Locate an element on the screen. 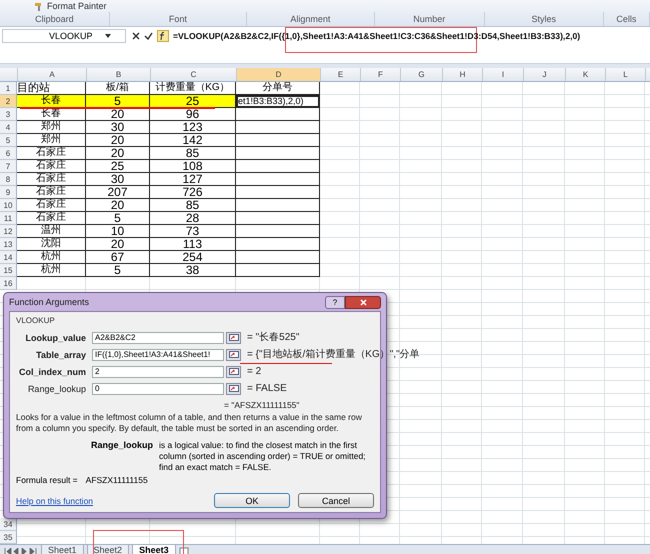  row-header: 4 is located at coordinates (8, 127).